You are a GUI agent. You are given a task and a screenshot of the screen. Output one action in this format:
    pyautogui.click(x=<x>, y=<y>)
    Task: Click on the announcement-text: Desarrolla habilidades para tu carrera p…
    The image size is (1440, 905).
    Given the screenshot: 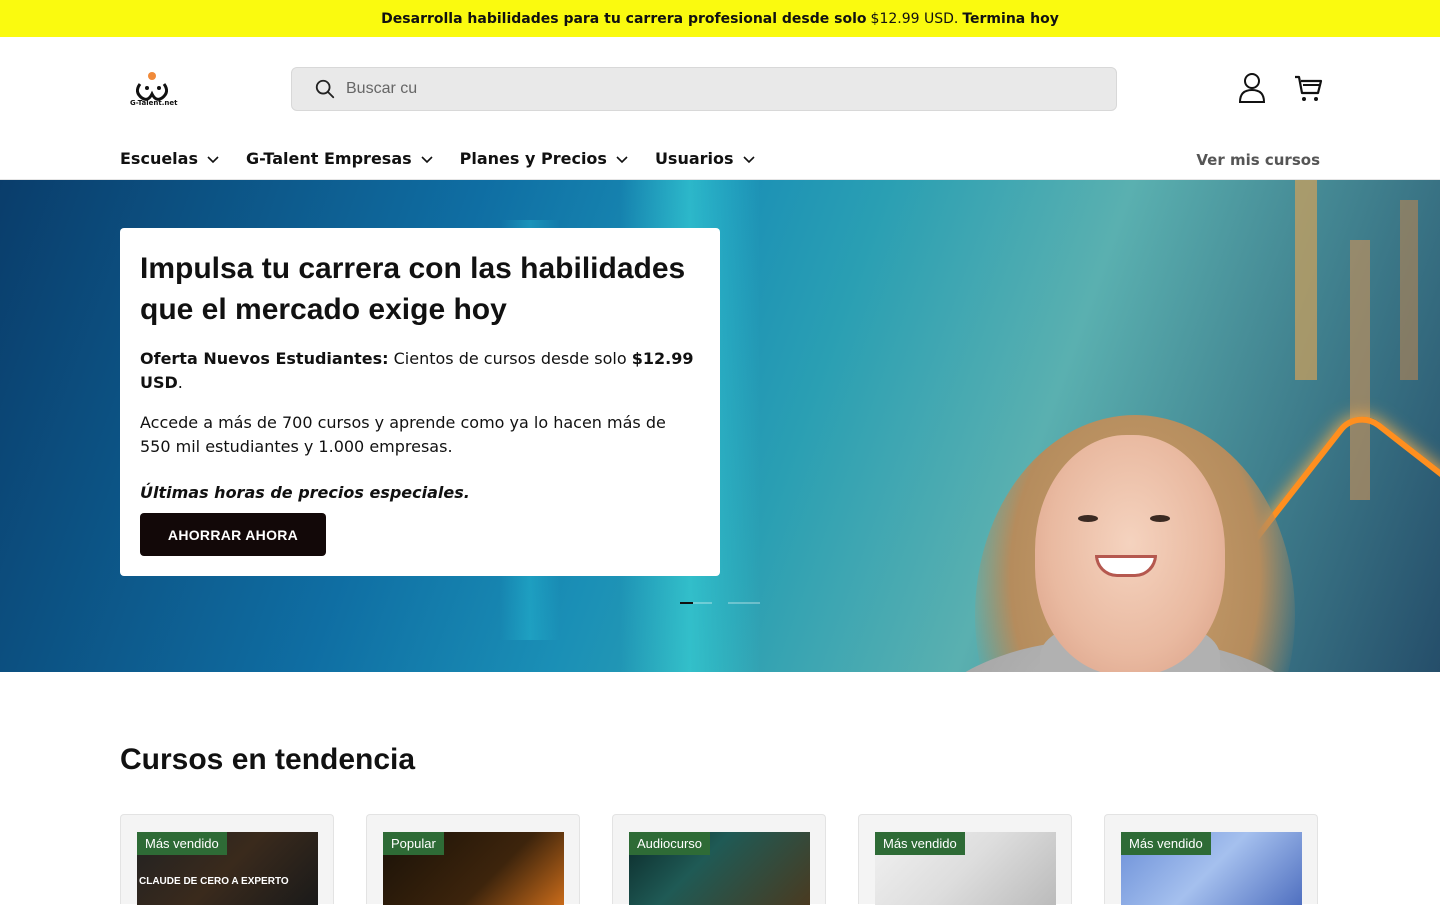 What is the action you would take?
    pyautogui.click(x=624, y=18)
    